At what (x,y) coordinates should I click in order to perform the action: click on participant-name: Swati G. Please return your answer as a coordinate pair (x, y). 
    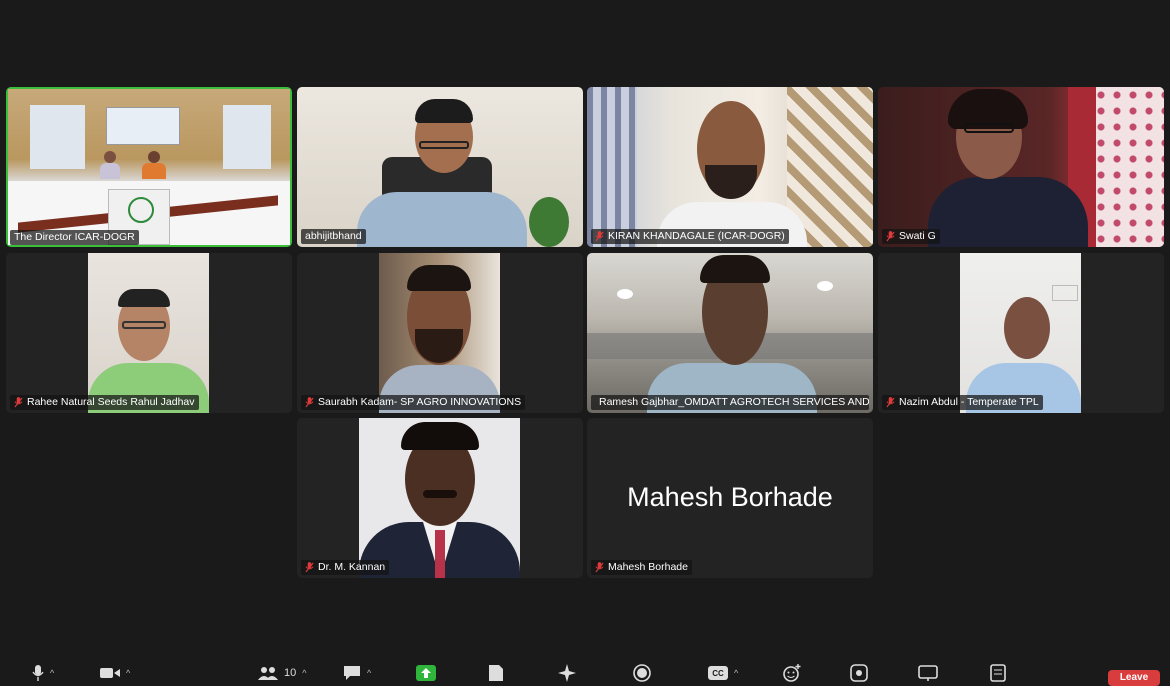
    Looking at the image, I should click on (917, 236).